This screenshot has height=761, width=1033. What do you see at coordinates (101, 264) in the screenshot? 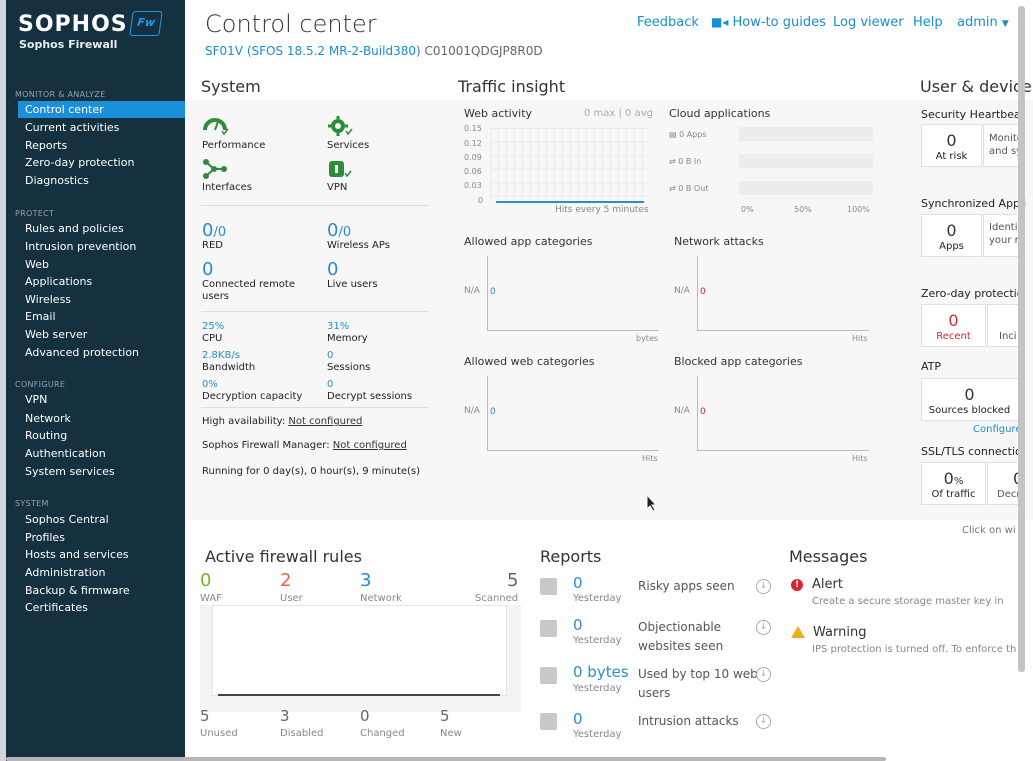
I see `nav-web: Web` at bounding box center [101, 264].